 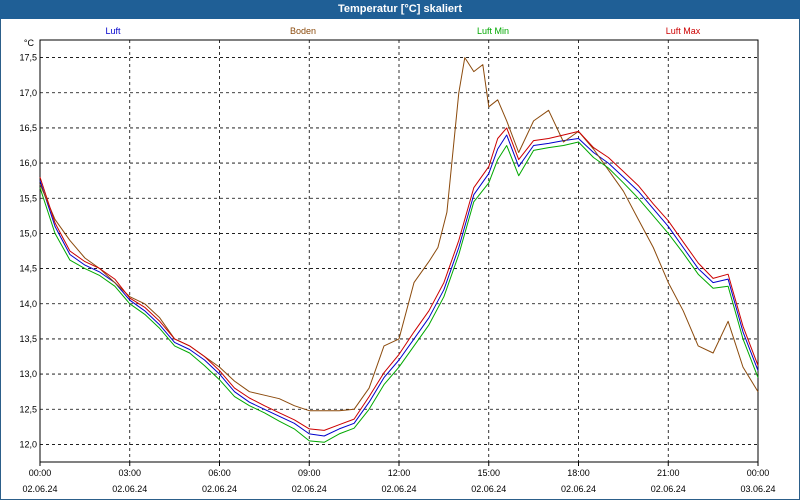 I want to click on y-tick-label: 15,5, so click(x=28, y=198).